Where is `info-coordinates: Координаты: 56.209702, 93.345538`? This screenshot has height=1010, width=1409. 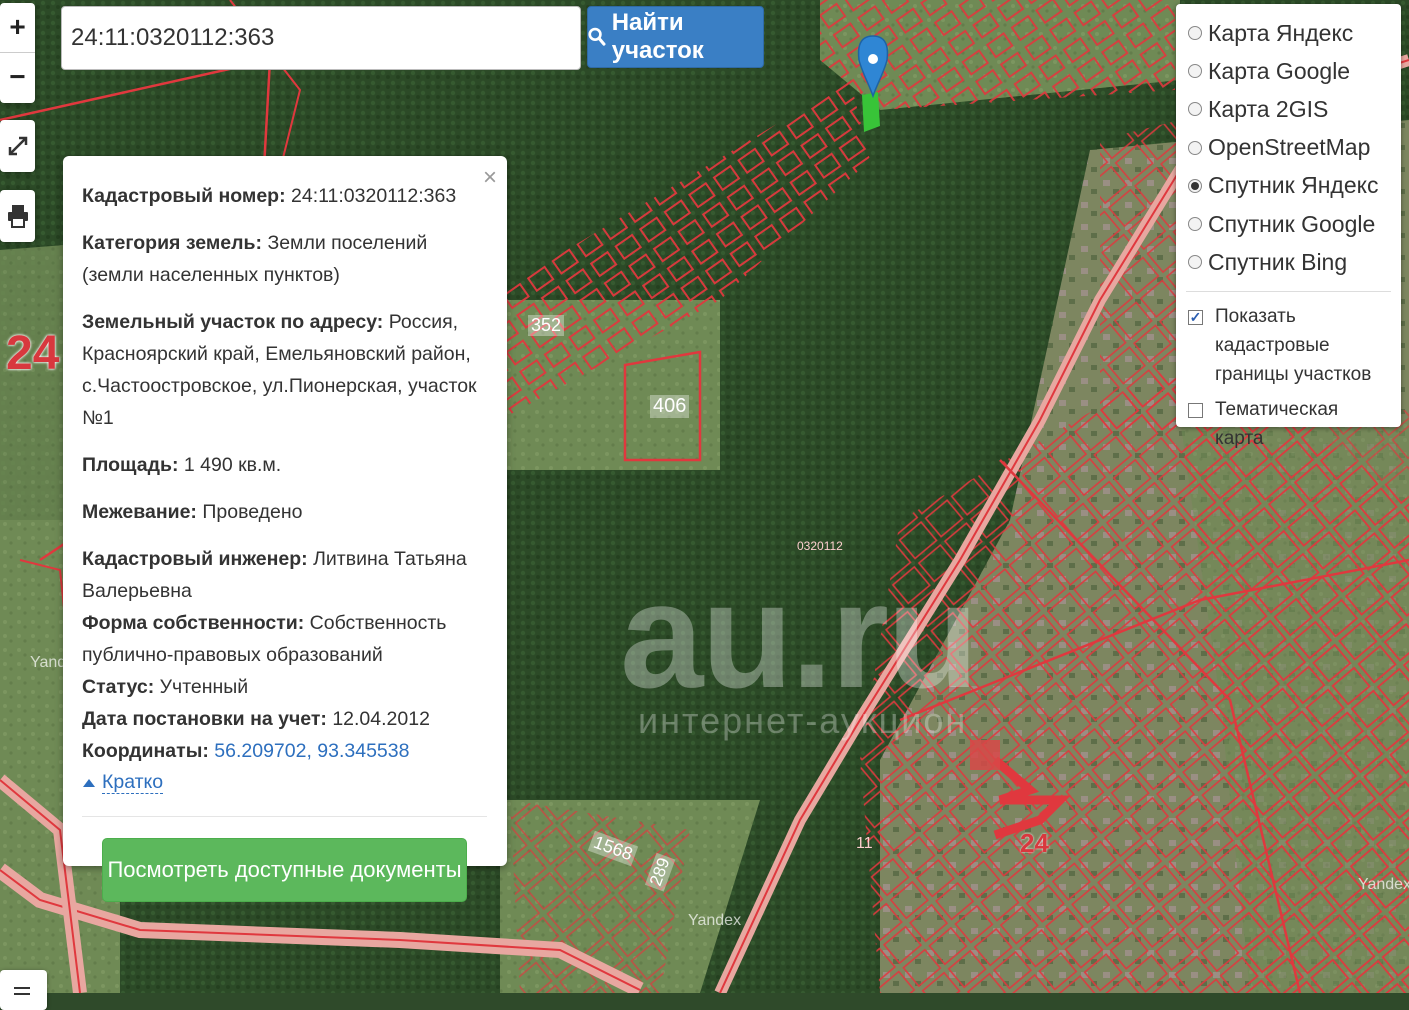
info-coordinates: Координаты: 56.209702, 93.345538 is located at coordinates (246, 751).